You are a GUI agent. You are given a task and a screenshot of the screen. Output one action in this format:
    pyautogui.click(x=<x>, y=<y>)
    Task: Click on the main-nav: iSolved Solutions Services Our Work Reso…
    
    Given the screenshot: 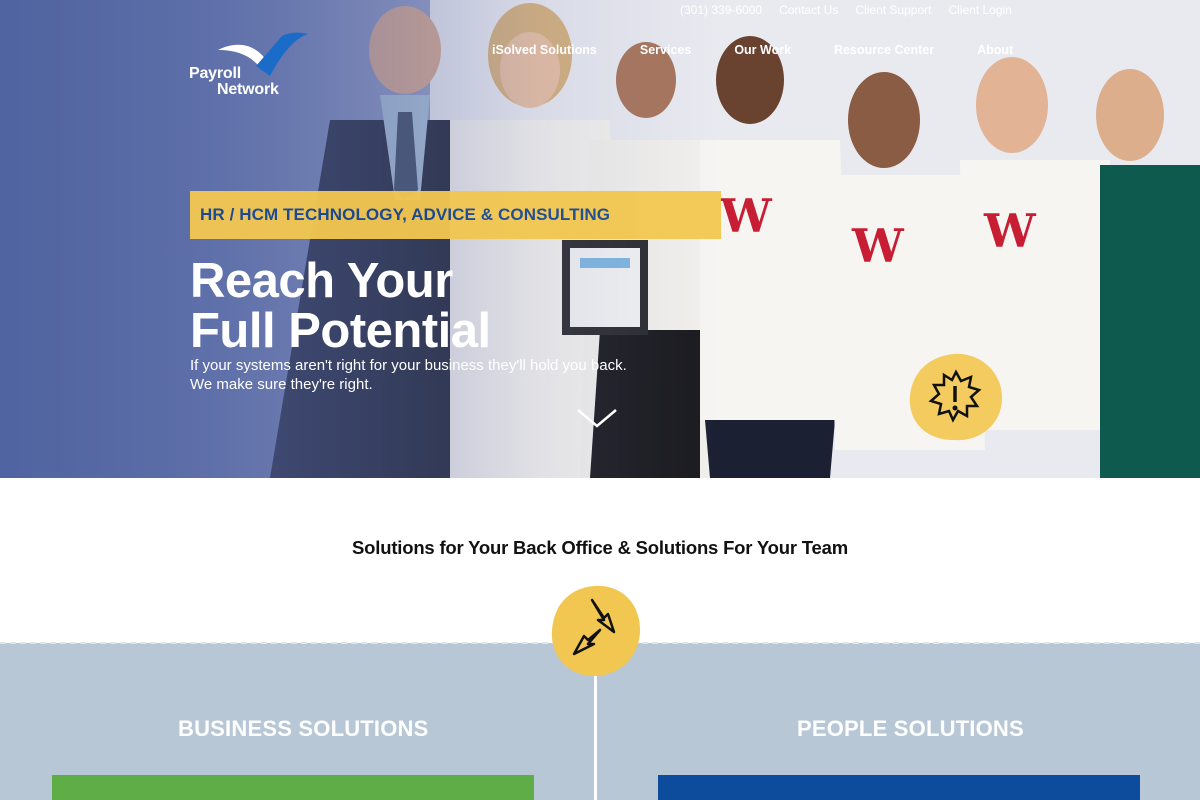 What is the action you would take?
    pyautogui.click(x=752, y=50)
    